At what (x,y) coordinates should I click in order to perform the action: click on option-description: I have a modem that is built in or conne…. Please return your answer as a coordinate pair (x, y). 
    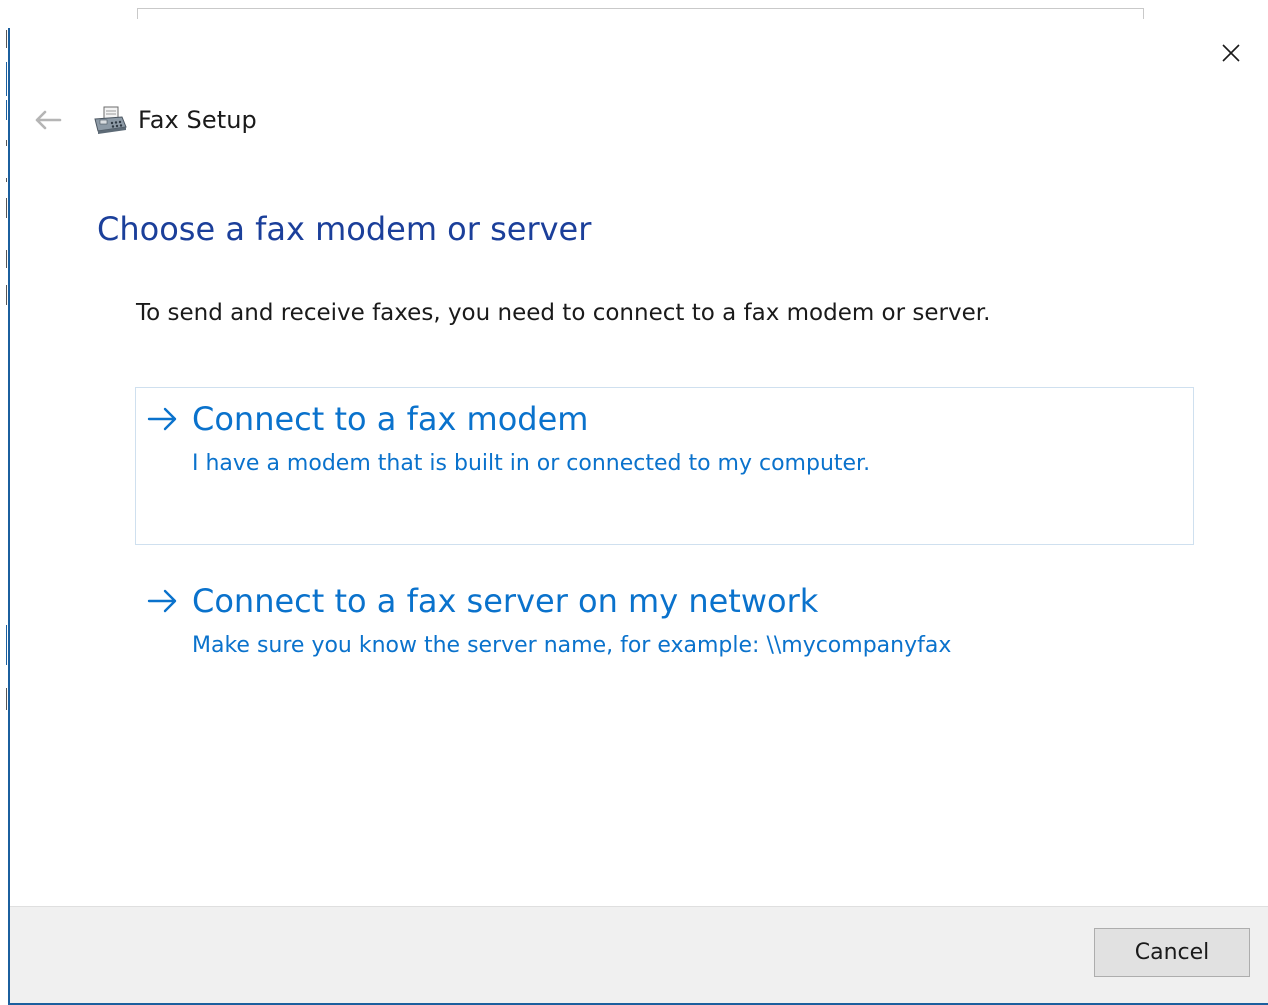
    Looking at the image, I should click on (531, 463).